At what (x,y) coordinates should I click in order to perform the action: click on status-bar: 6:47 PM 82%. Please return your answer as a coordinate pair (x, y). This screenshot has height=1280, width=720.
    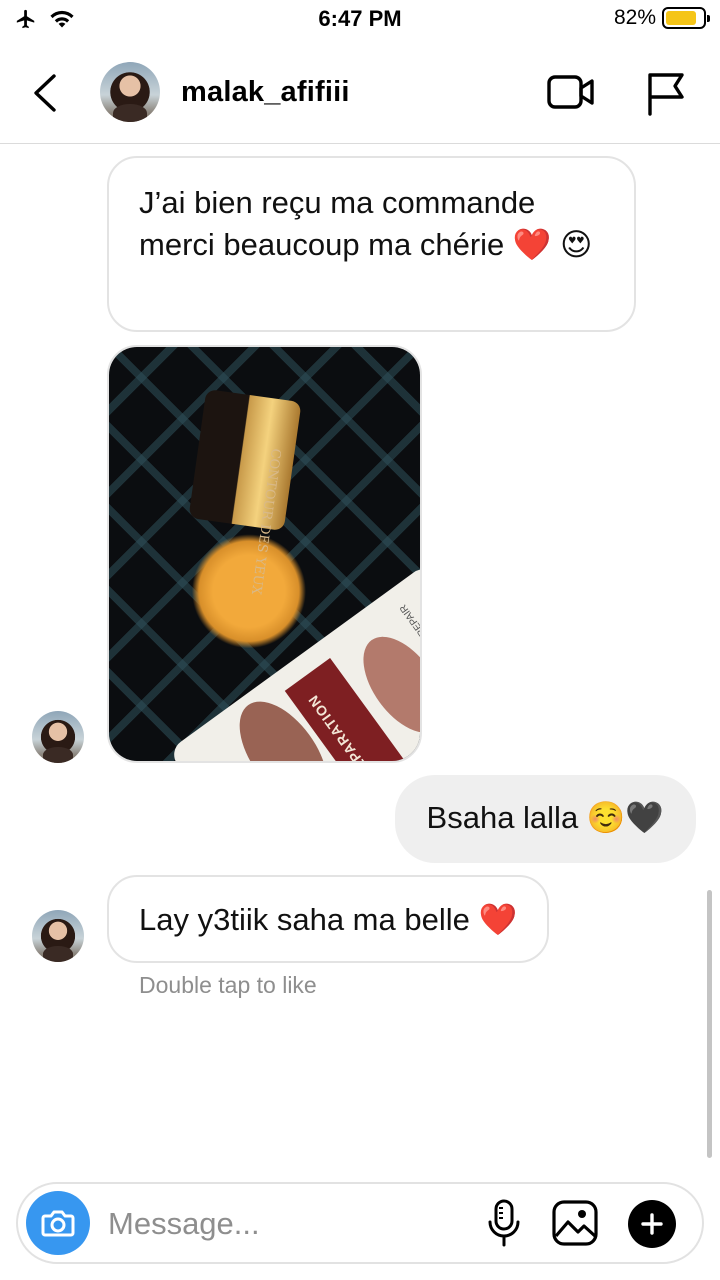
    Looking at the image, I should click on (360, 20).